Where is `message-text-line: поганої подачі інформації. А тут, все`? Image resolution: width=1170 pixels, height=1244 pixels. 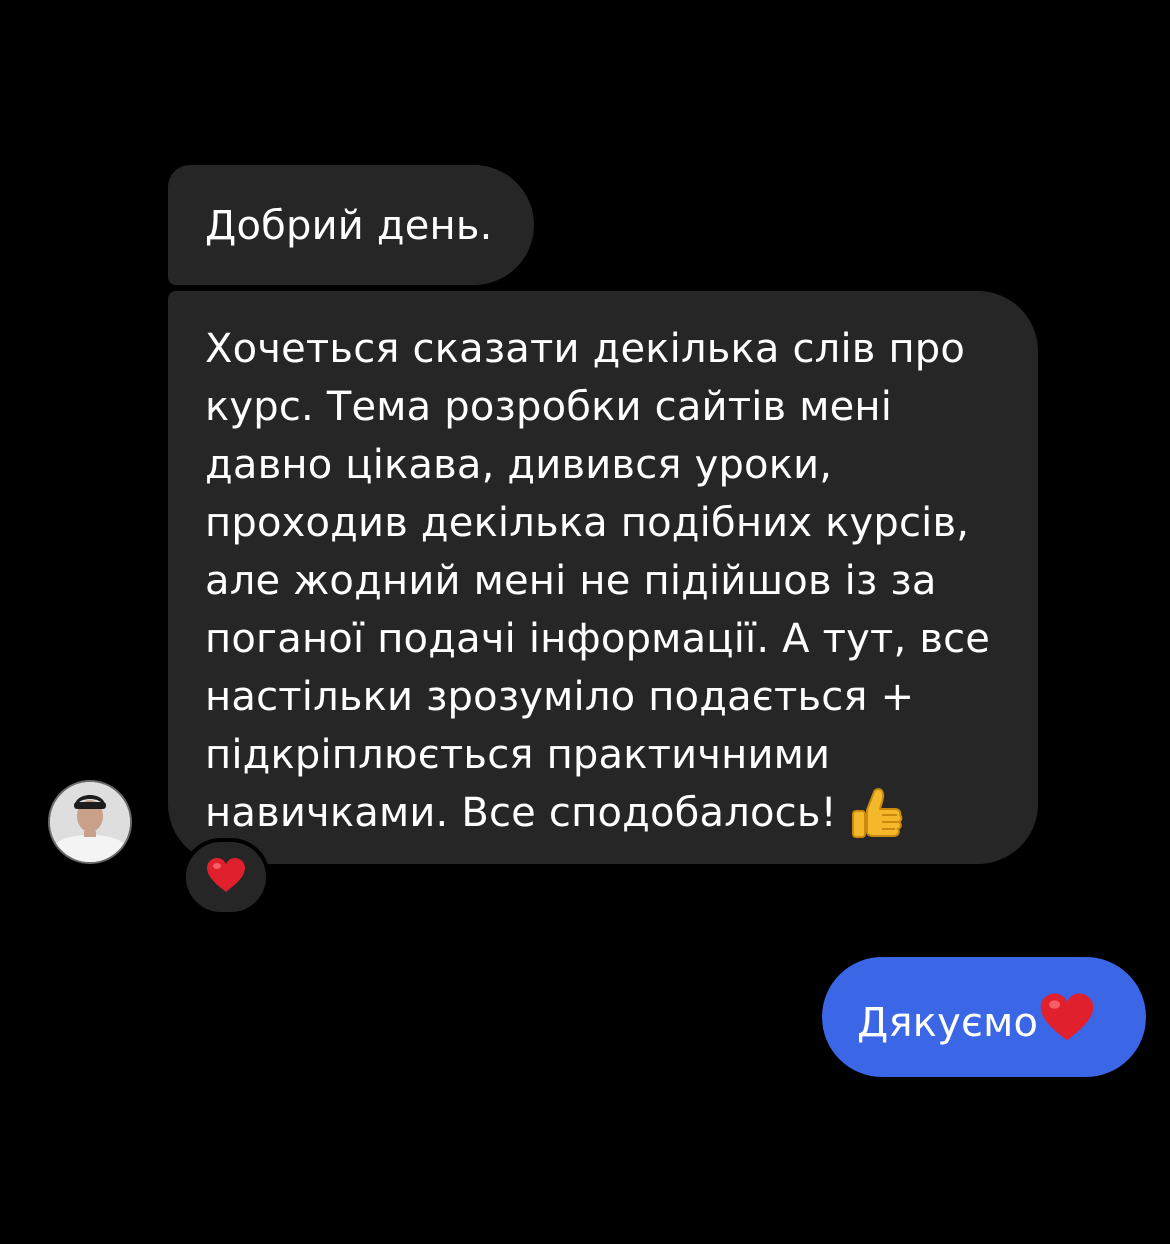 message-text-line: поганої подачі інформації. А тут, все is located at coordinates (598, 639).